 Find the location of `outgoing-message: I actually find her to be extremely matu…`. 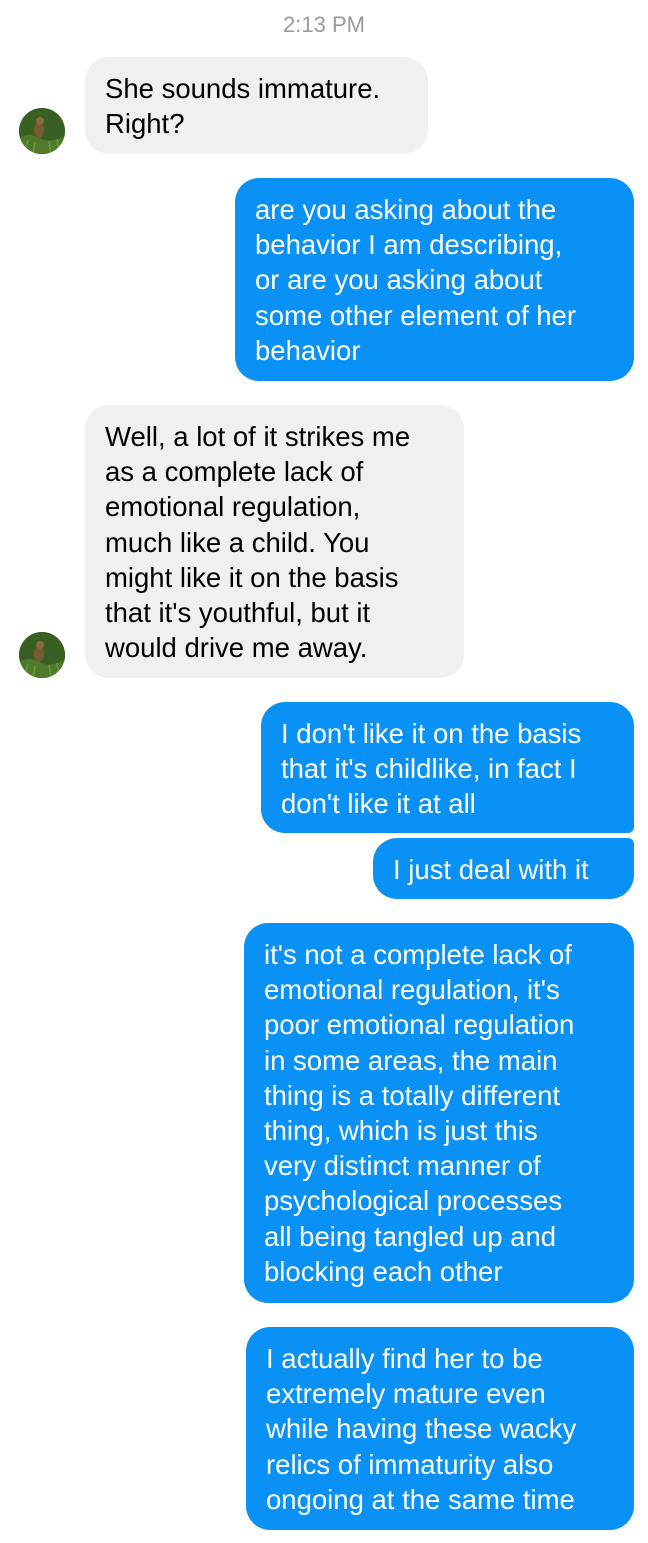

outgoing-message: I actually find her to be extremely matu… is located at coordinates (440, 1428).